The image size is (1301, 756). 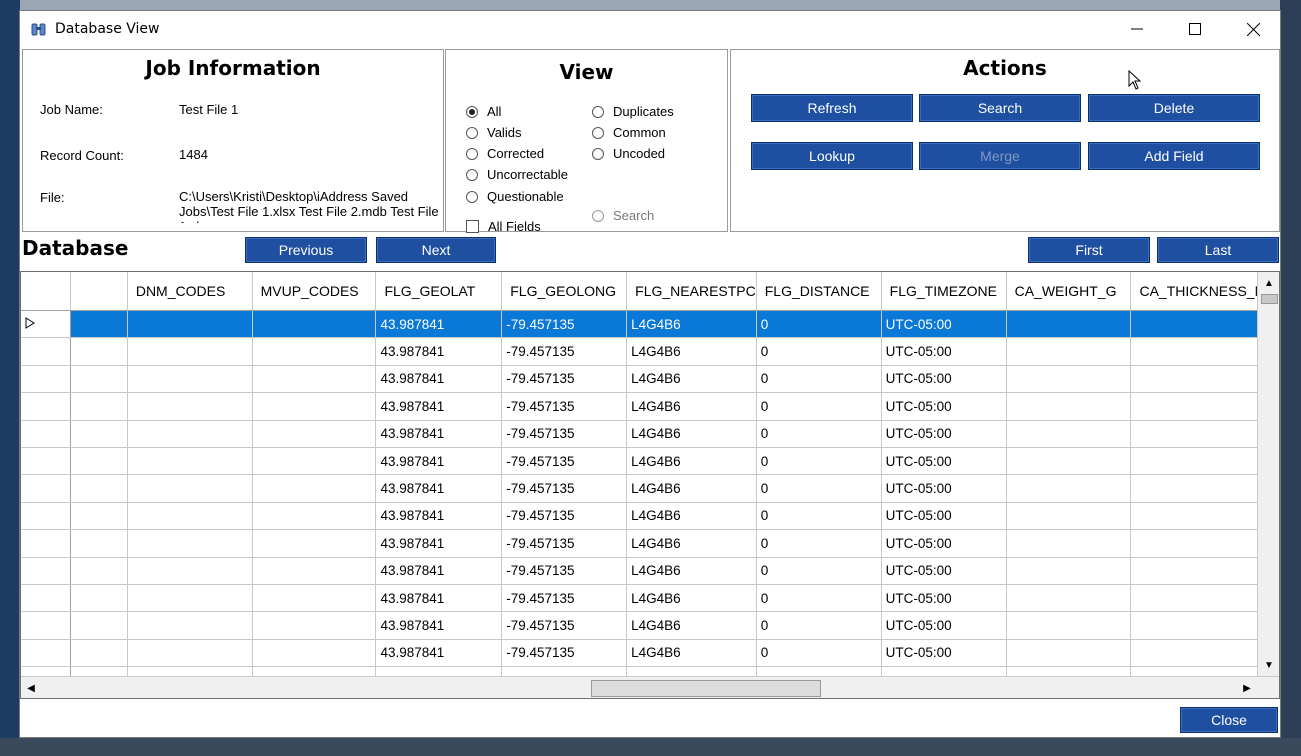 I want to click on add-field-button: Add Field, so click(x=1174, y=156).